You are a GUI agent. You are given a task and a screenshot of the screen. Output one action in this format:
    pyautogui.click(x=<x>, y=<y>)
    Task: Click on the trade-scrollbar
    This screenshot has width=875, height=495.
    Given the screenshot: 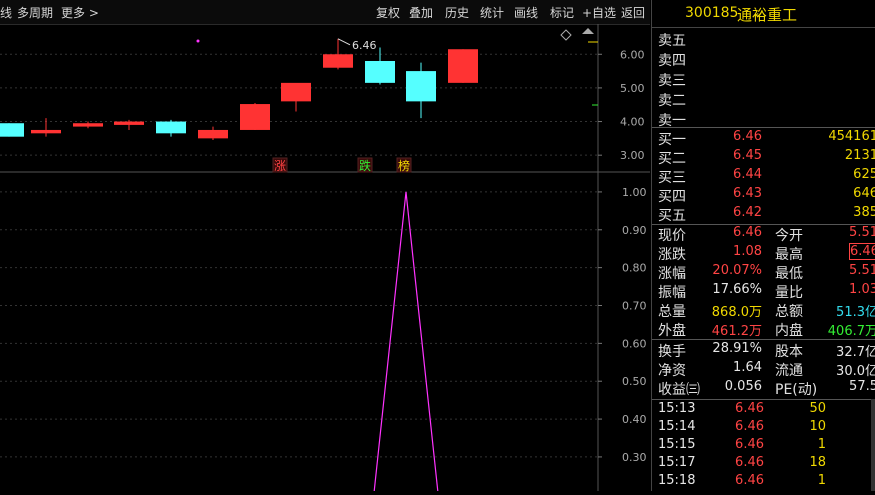 What is the action you would take?
    pyautogui.click(x=873, y=445)
    